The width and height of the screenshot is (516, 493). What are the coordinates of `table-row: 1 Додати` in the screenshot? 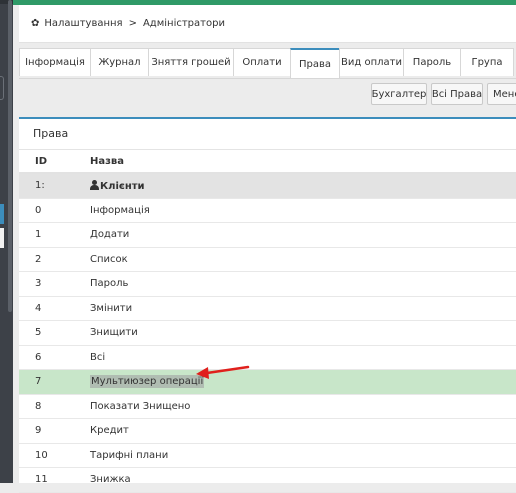 It's located at (267, 235).